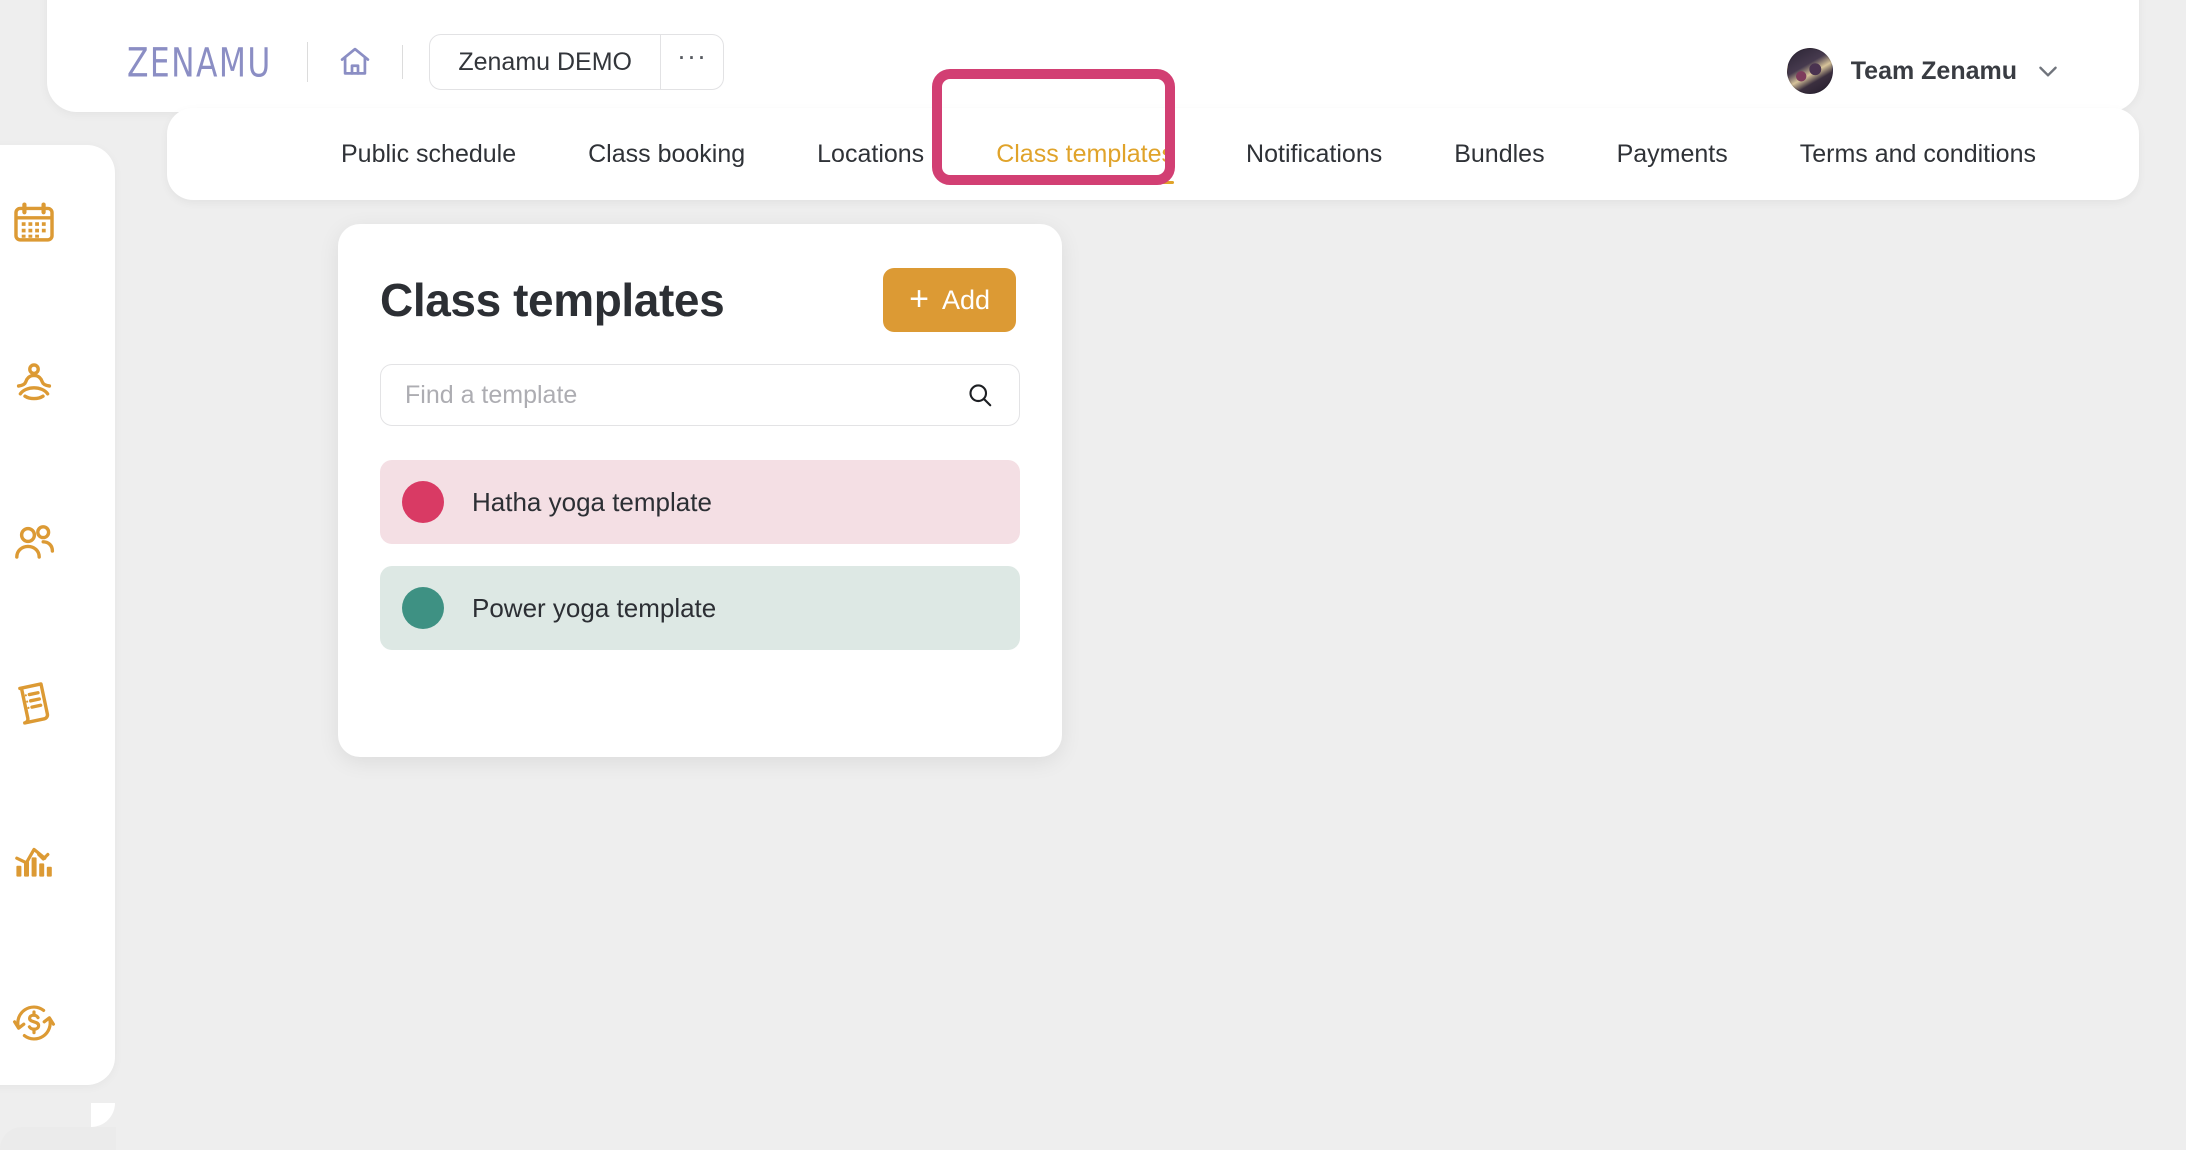 The image size is (2186, 1150). I want to click on top-bar: ZENAMU Zenamu DEMO ··· Team Zenamu, so click(1093, 56).